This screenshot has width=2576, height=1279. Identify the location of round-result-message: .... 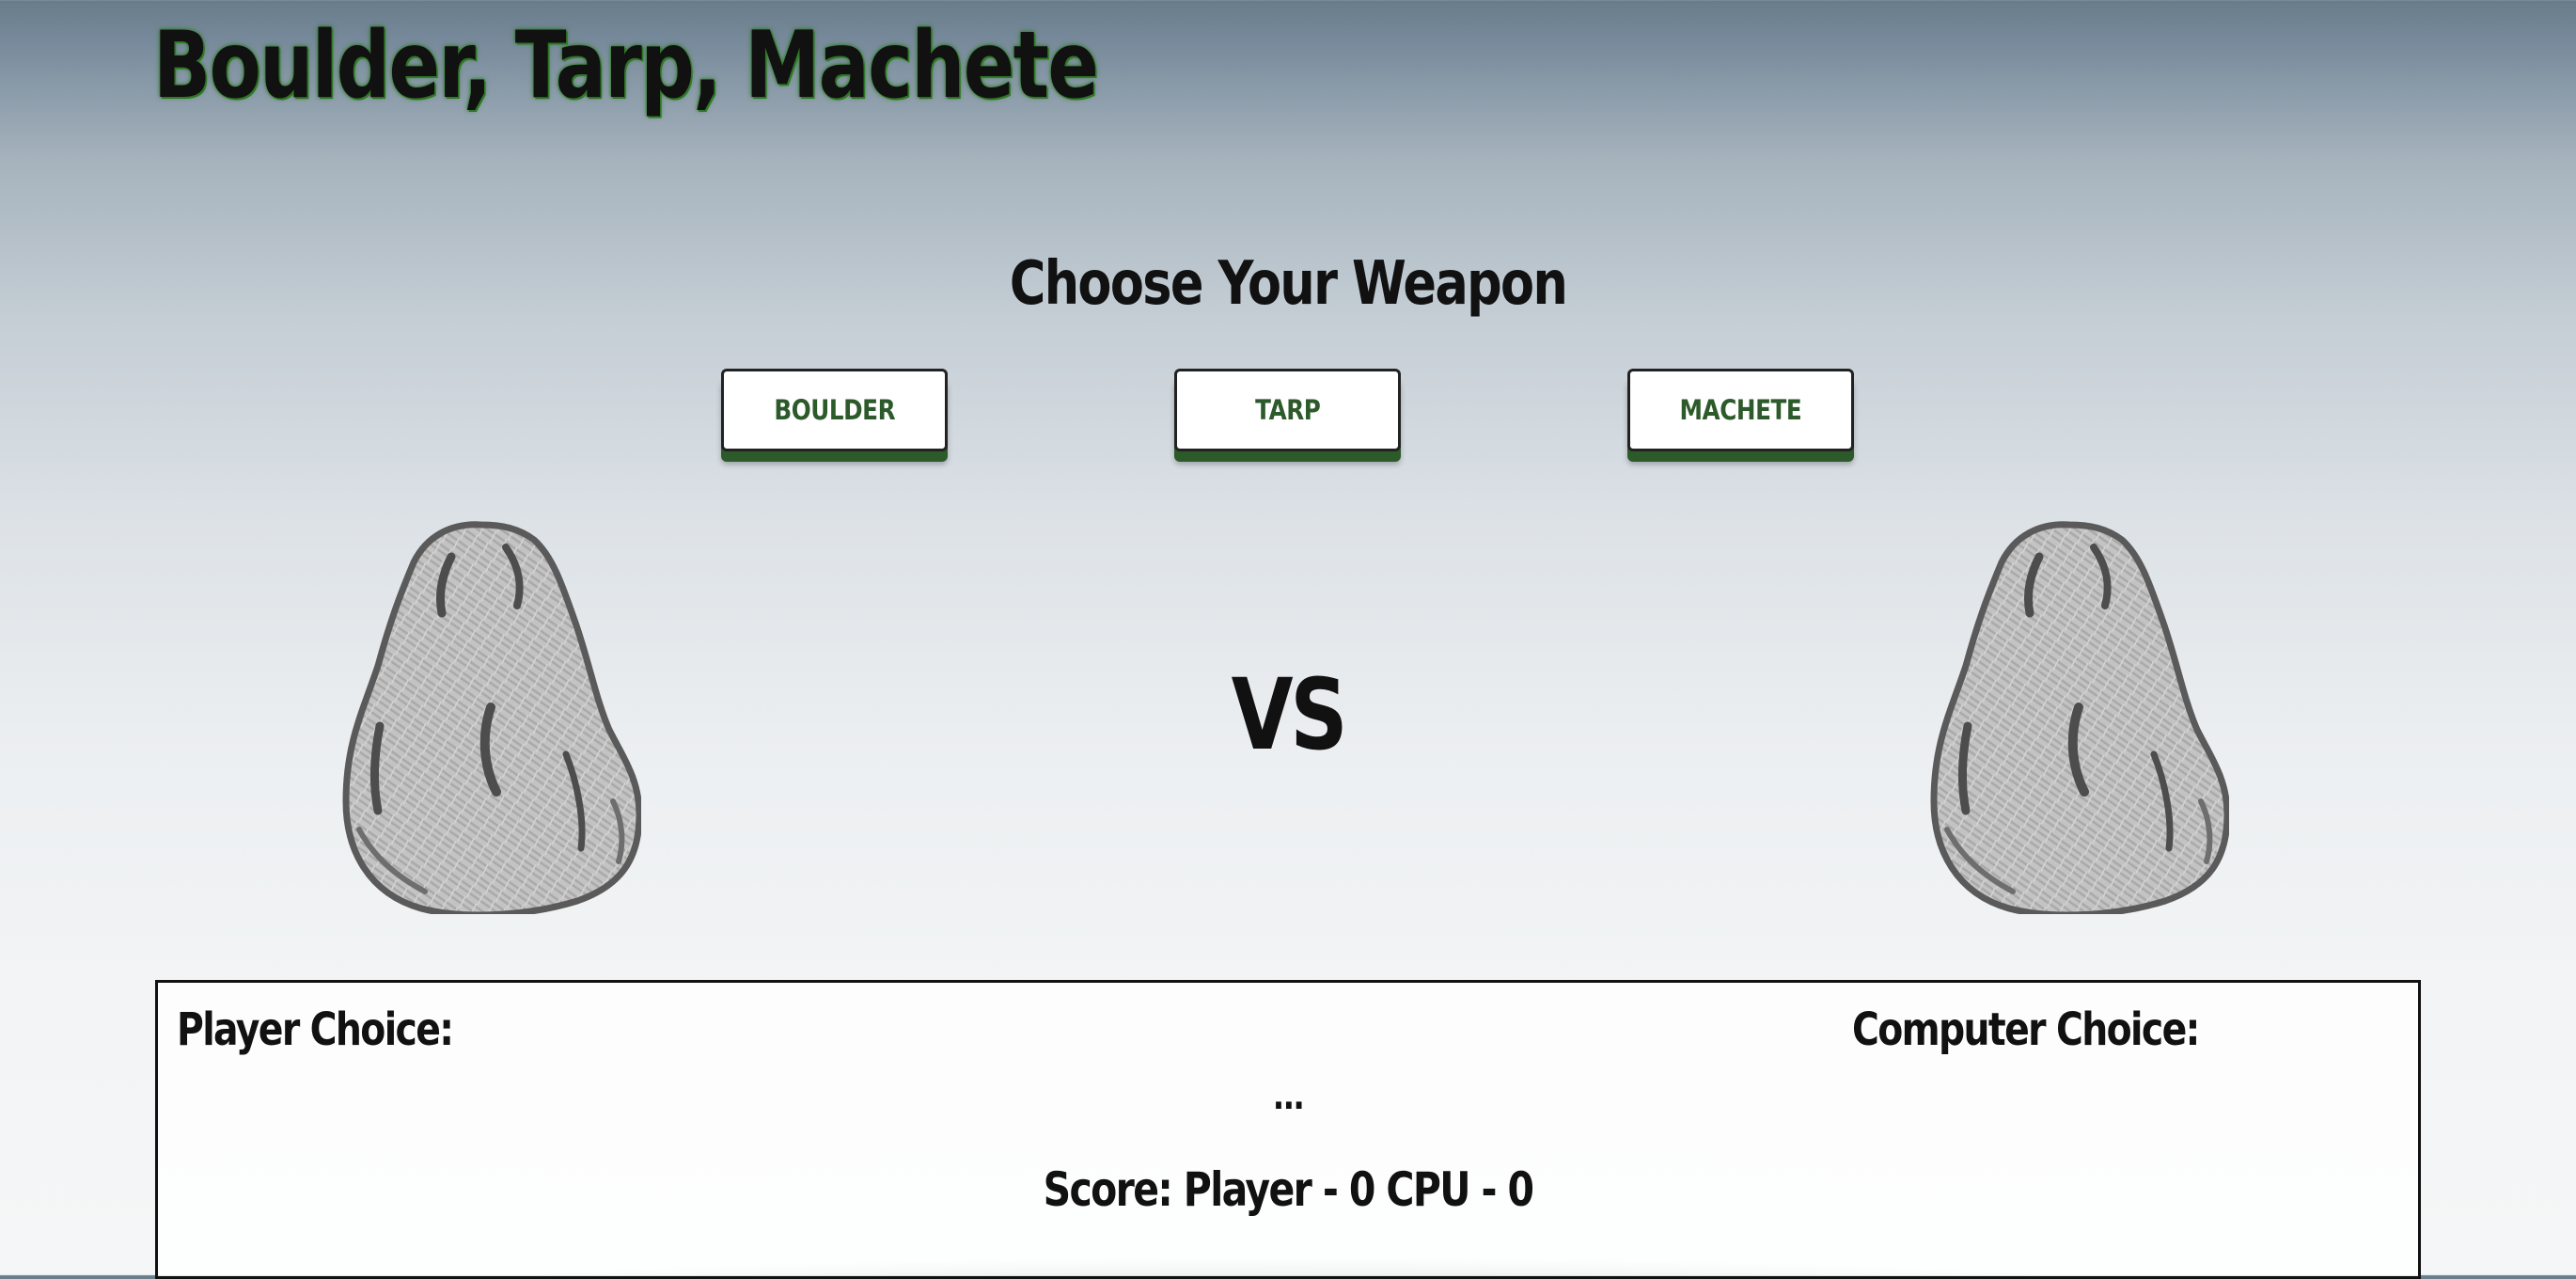
(1289, 1096).